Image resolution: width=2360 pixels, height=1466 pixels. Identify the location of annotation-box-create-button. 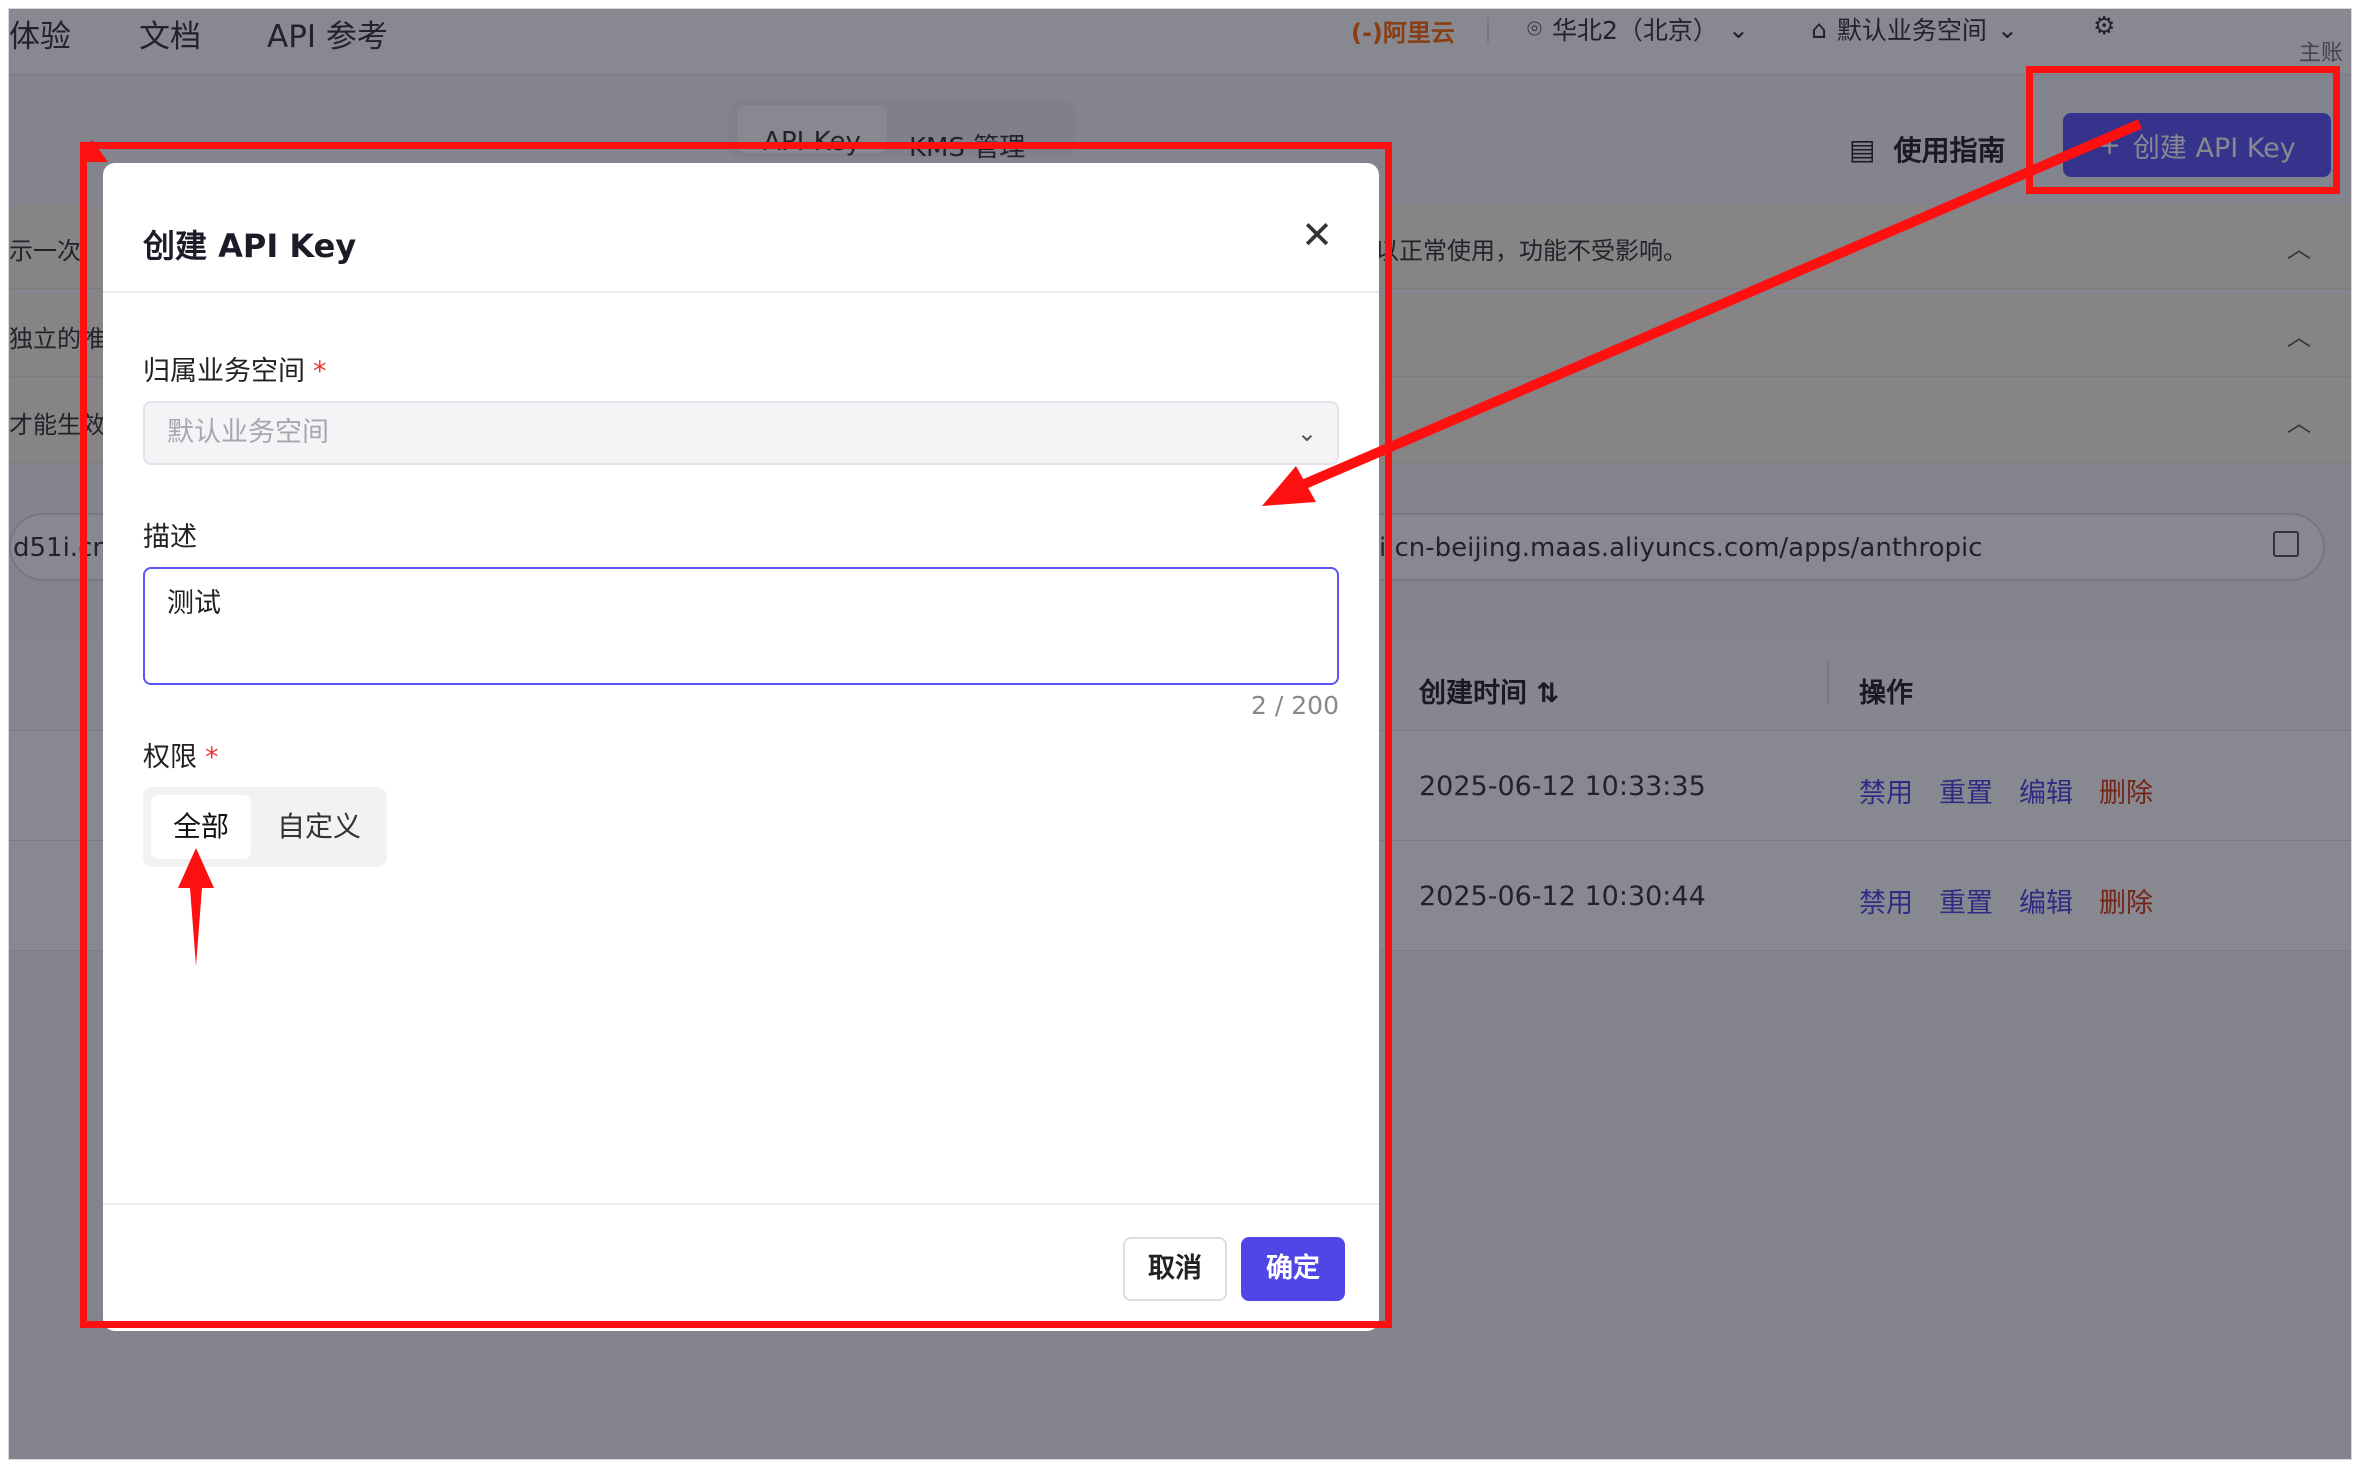
(2183, 130).